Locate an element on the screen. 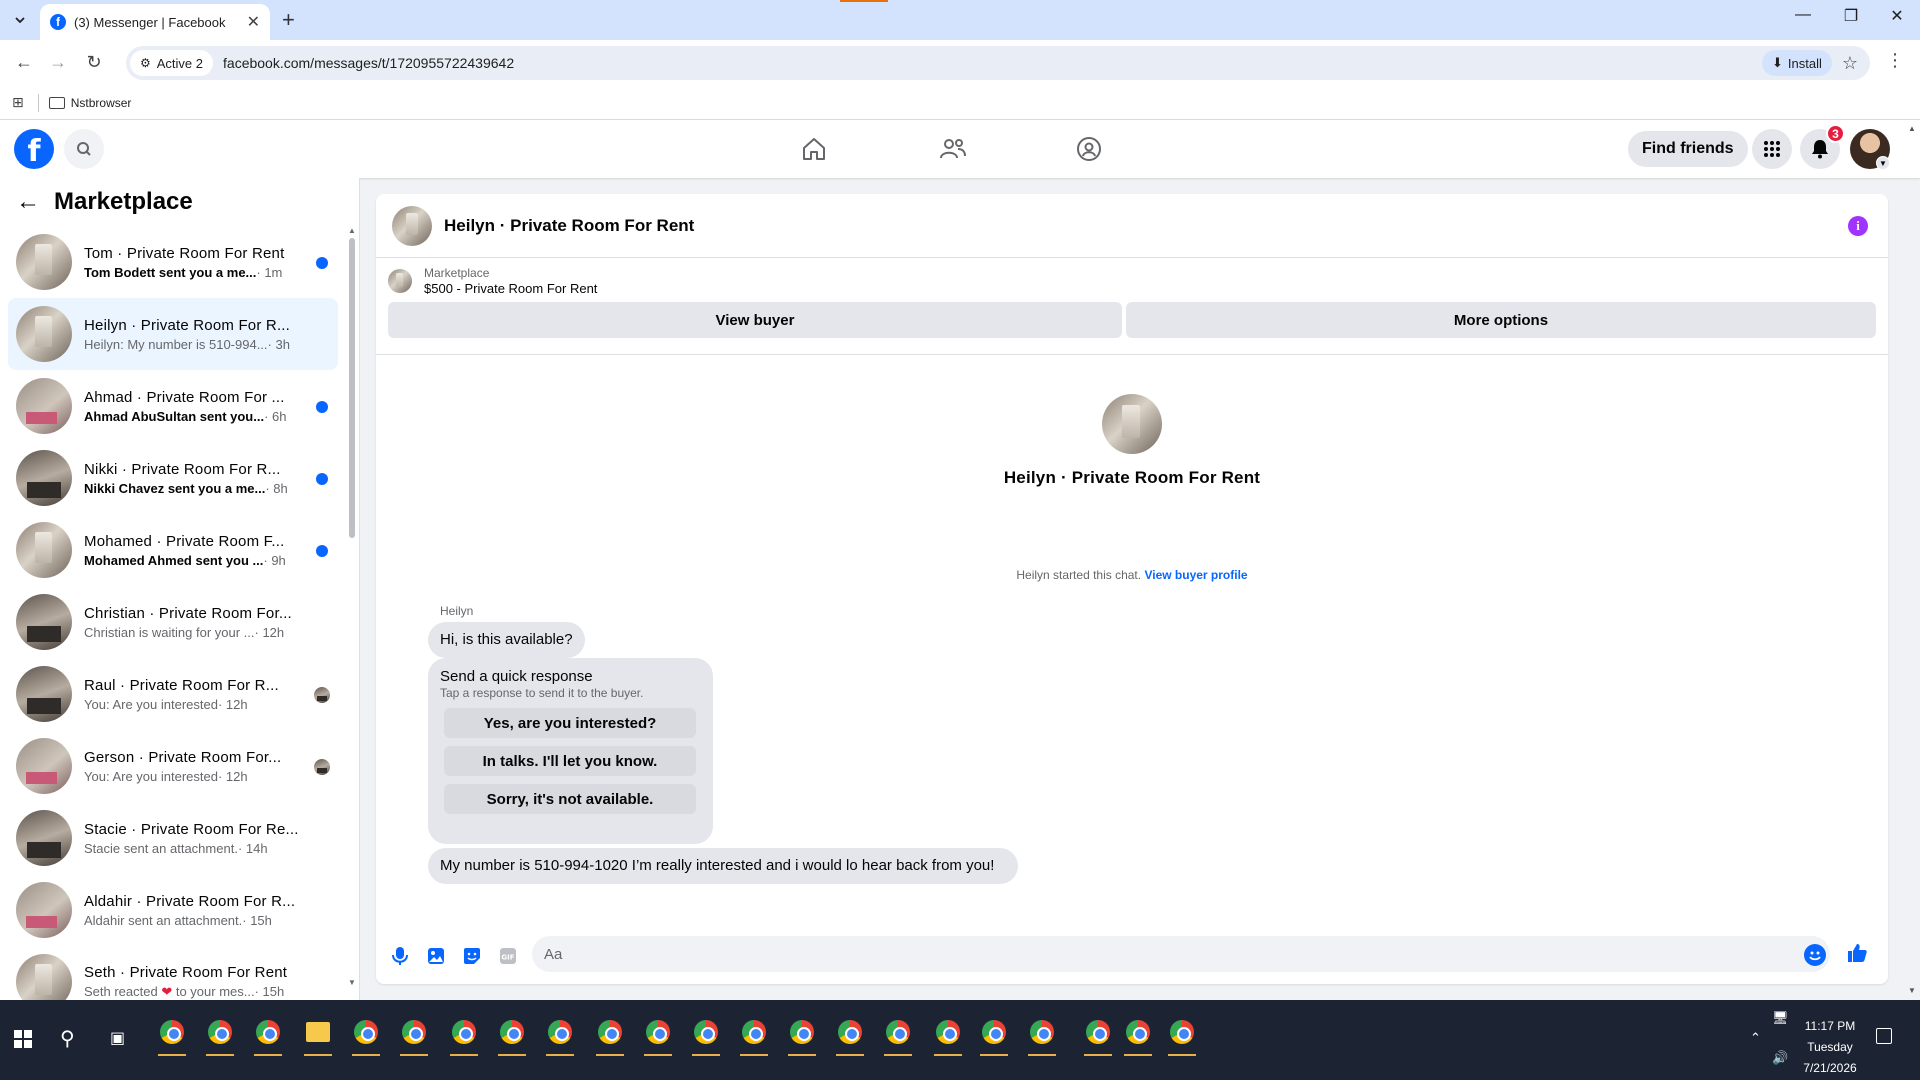 The height and width of the screenshot is (1080, 1920). close-window-icon: ✕ is located at coordinates (1897, 16).